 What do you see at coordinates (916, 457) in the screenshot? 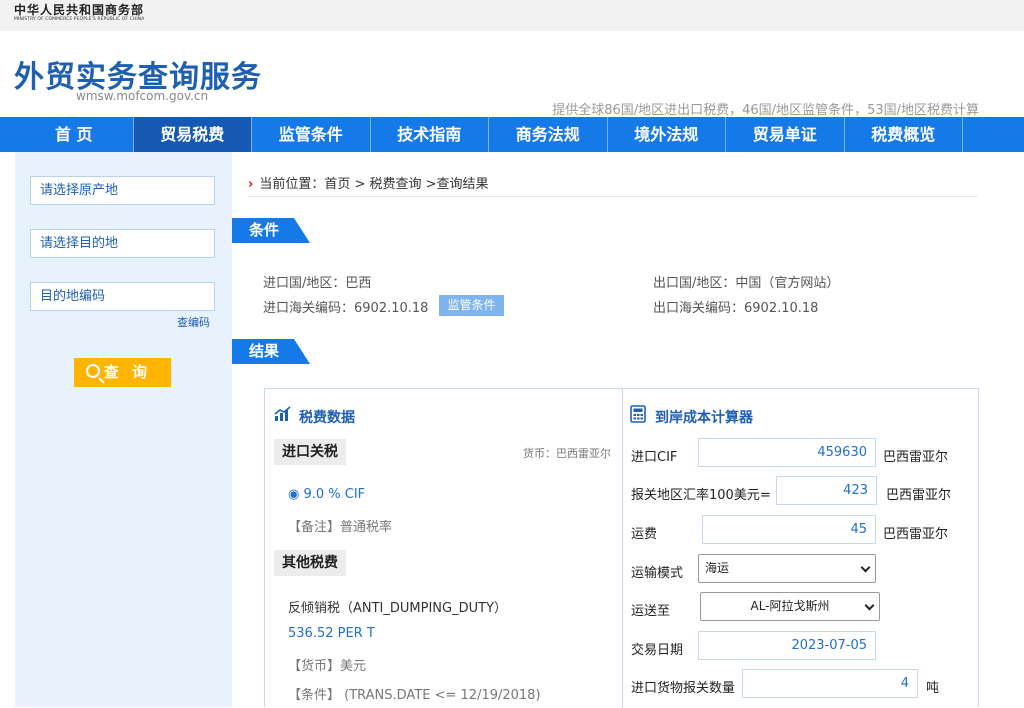
I see `cif-unit: 巴西雷亚尔` at bounding box center [916, 457].